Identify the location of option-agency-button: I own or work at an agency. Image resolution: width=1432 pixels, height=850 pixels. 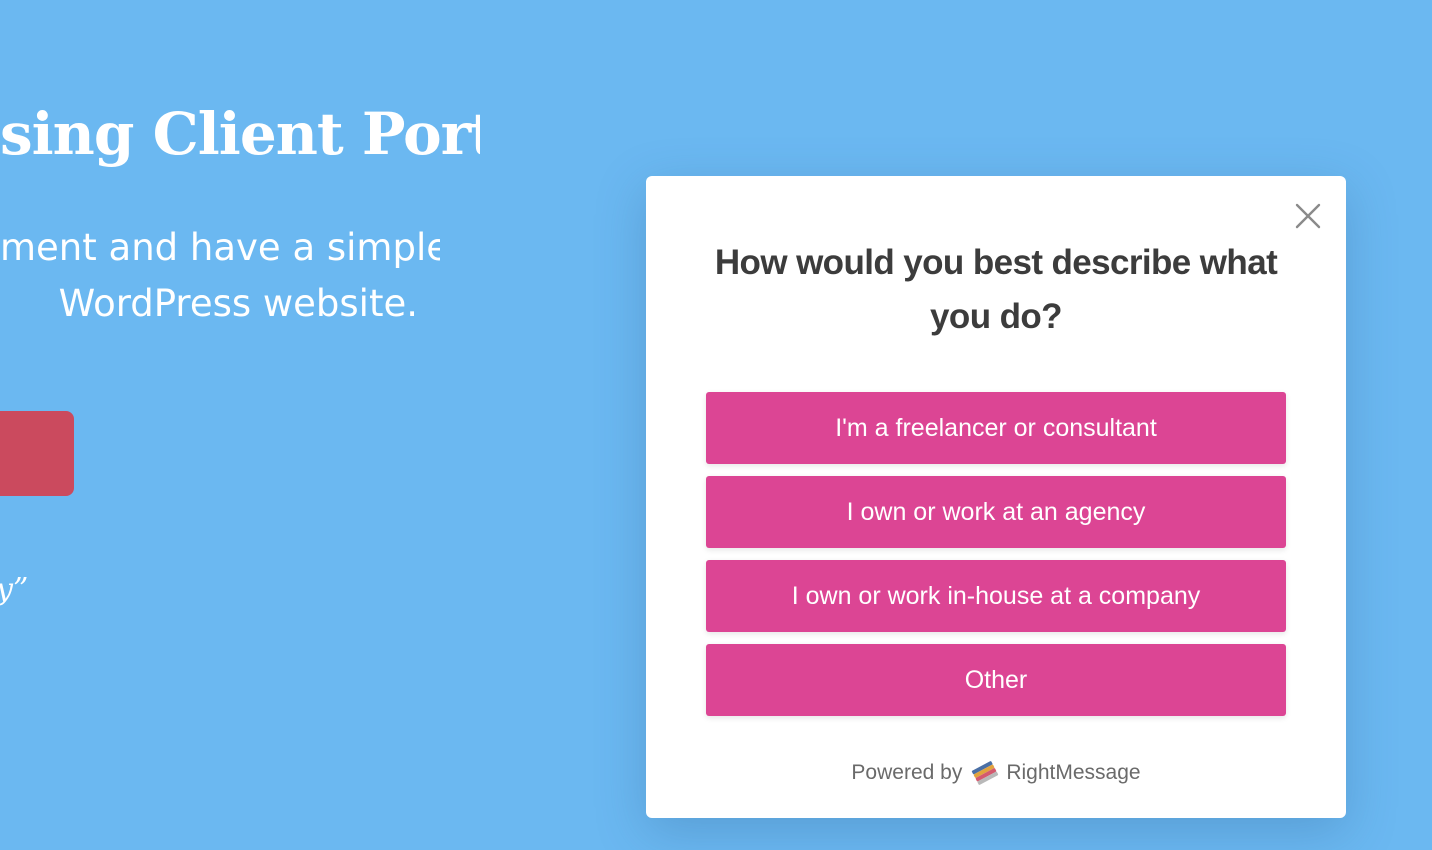
(996, 512).